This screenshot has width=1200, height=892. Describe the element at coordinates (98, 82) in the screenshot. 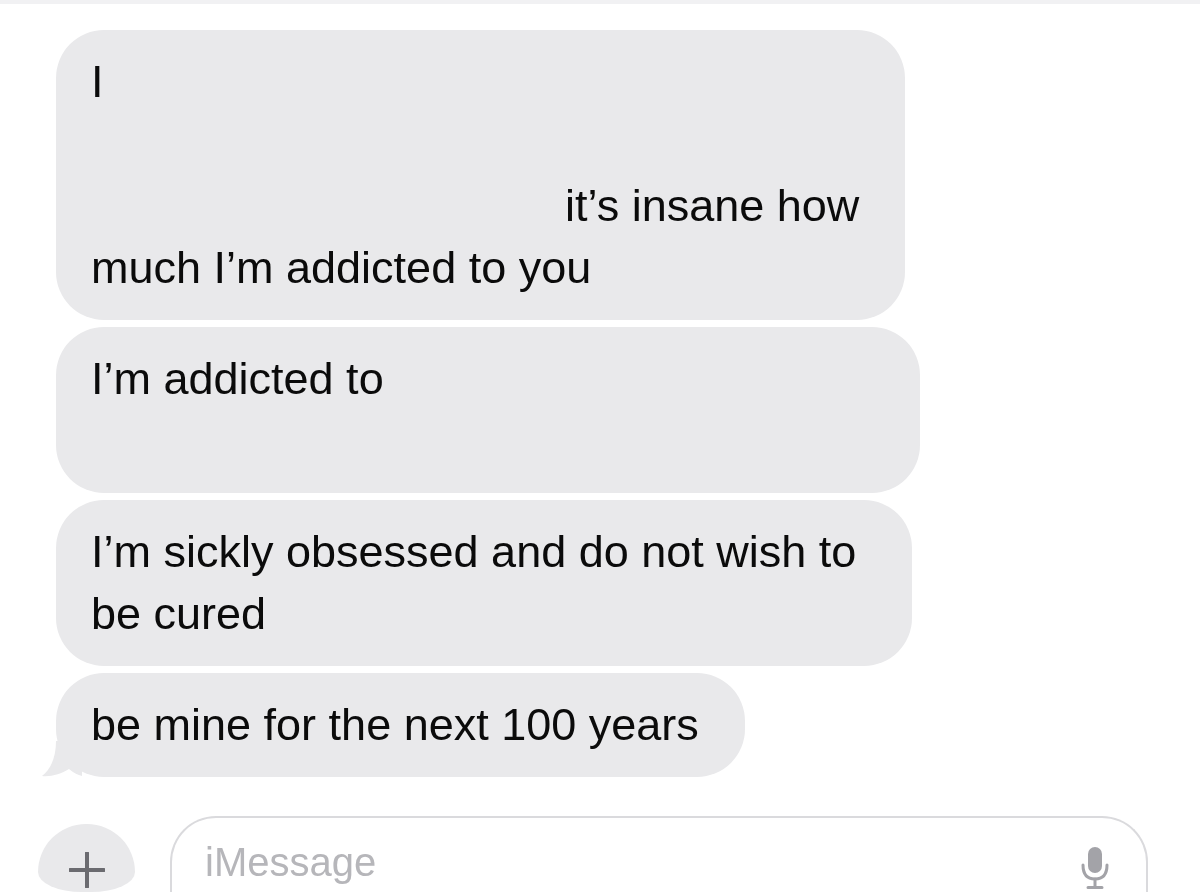

I see `message-text: I` at that location.